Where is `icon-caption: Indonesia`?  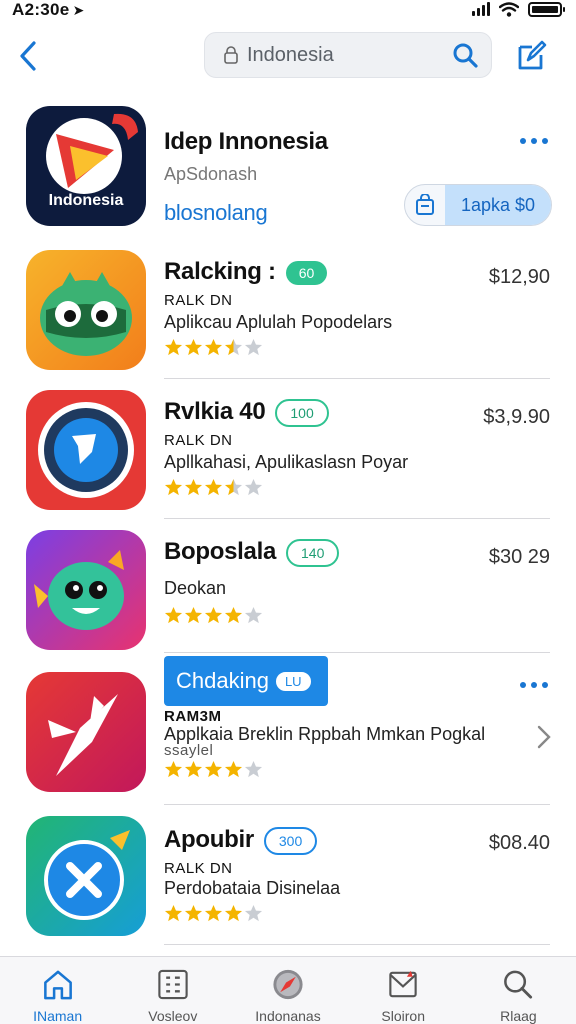
icon-caption: Indonesia is located at coordinates (86, 200).